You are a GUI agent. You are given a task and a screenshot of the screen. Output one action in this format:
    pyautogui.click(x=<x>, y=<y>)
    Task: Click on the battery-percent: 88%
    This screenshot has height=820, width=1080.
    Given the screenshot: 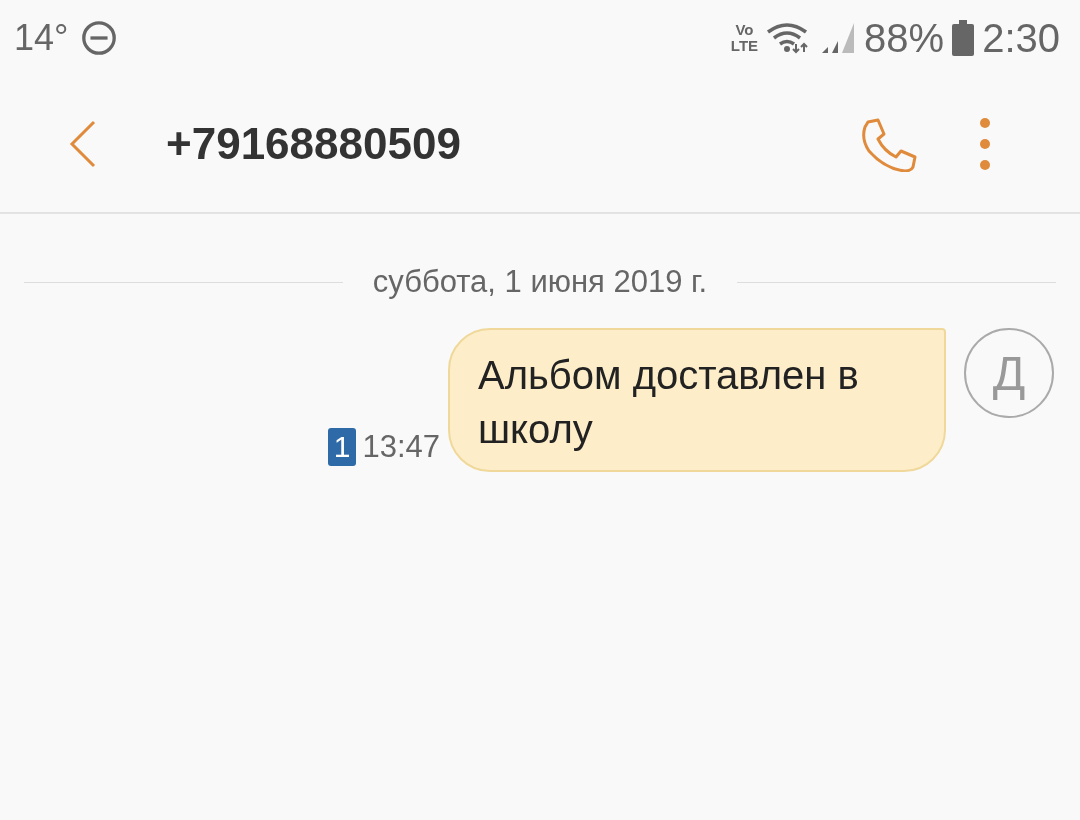 What is the action you would take?
    pyautogui.click(x=904, y=38)
    